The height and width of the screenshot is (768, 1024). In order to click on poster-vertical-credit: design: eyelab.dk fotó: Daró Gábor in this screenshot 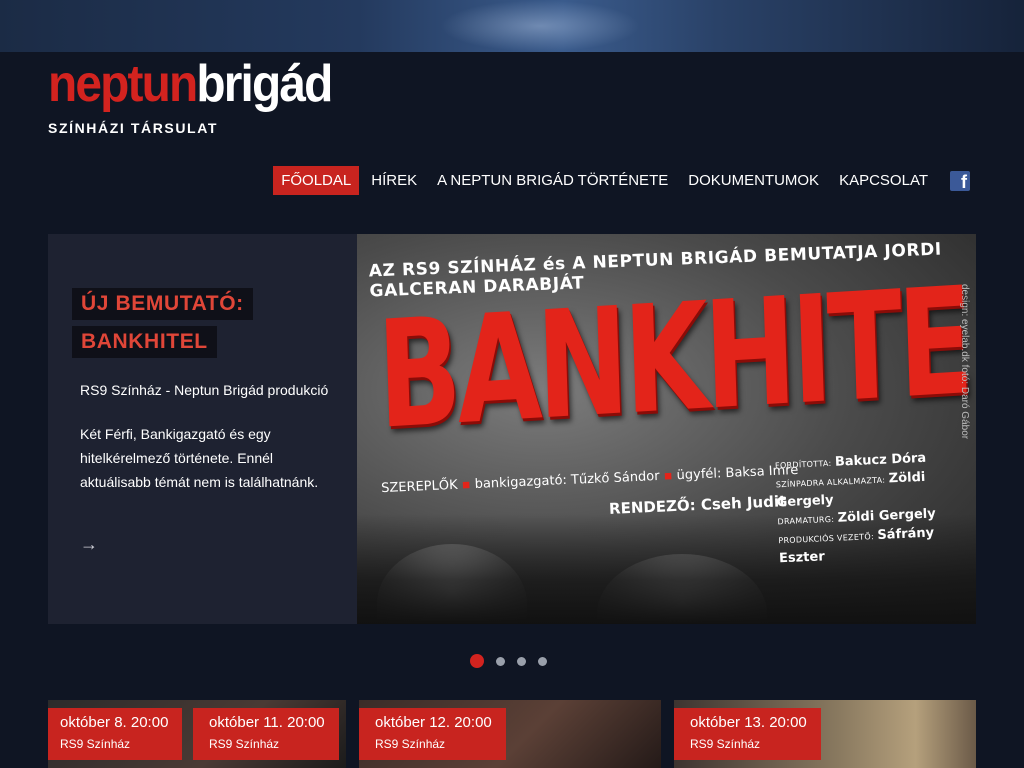, I will do `click(964, 362)`.